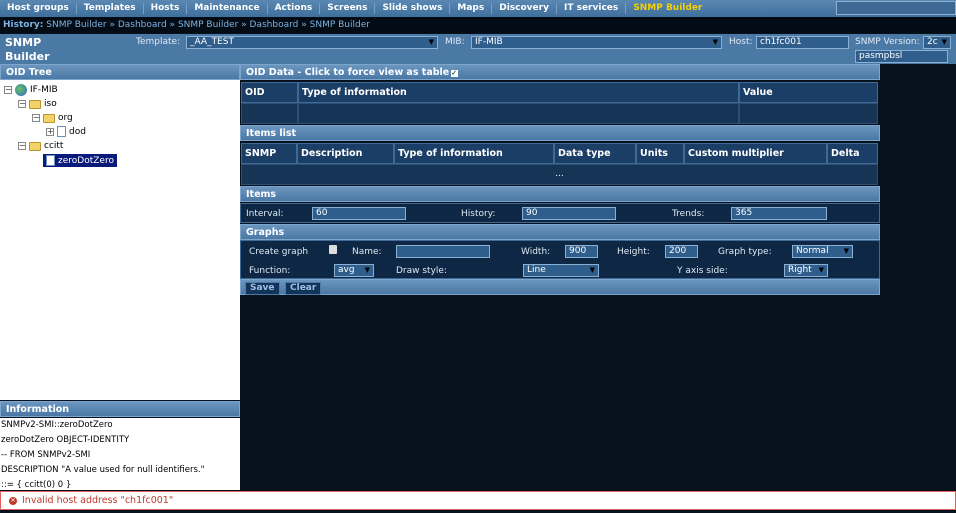 This screenshot has height=513, width=956. Describe the element at coordinates (518, 92) in the screenshot. I see `col-type: Type of information` at that location.